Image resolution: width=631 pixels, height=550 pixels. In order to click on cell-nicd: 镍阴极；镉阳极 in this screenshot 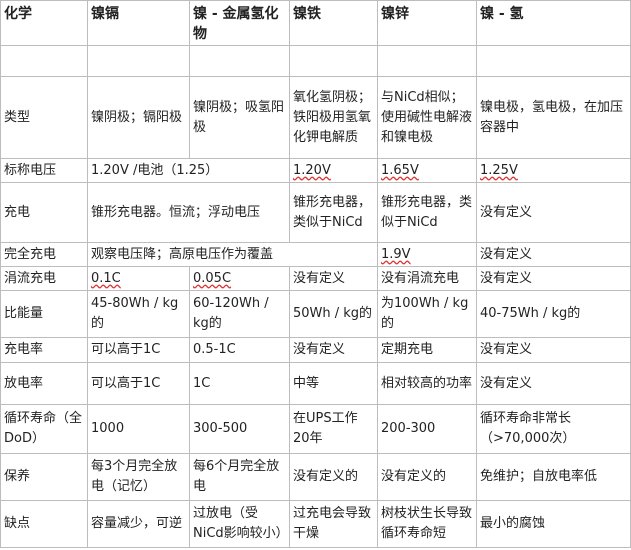, I will do `click(138, 117)`.